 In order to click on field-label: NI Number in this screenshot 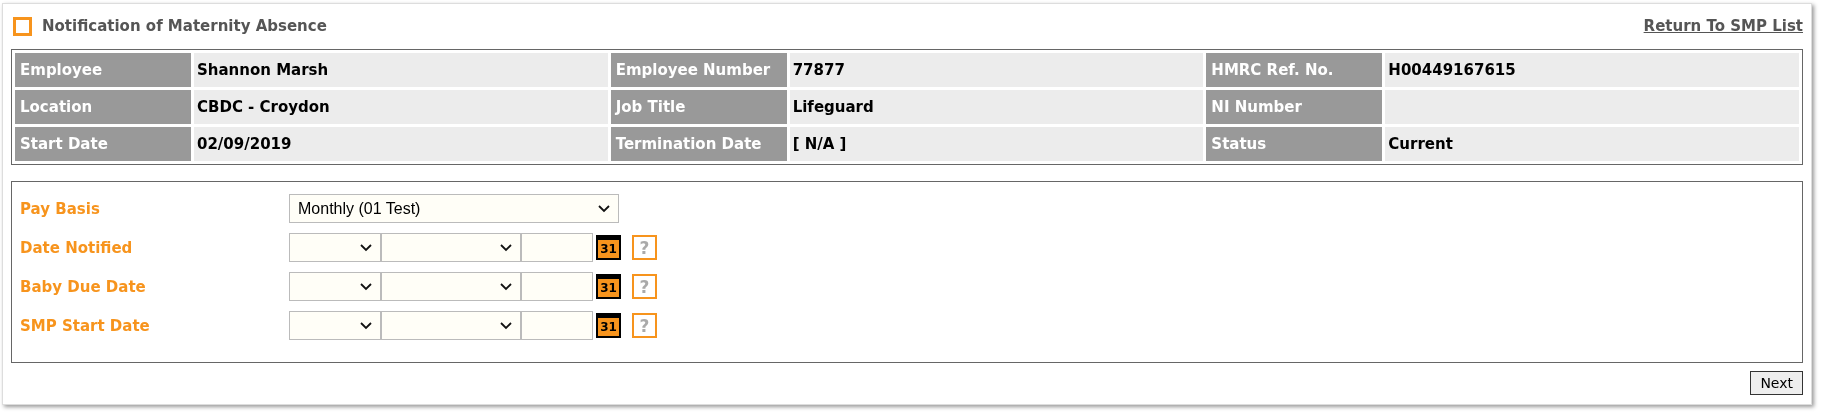, I will do `click(1294, 107)`.